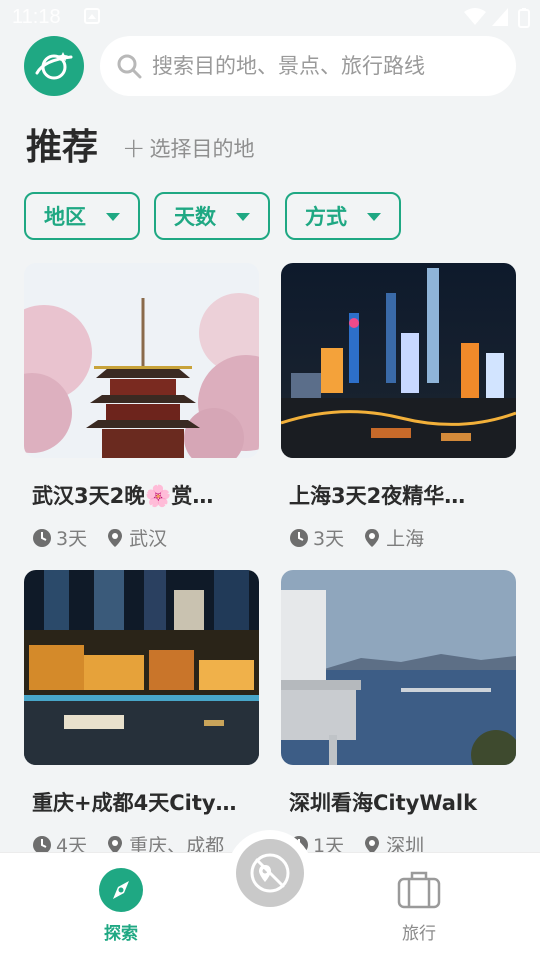 The image size is (540, 960). Describe the element at coordinates (195, 217) in the screenshot. I see `filter-days-label: 天数` at that location.